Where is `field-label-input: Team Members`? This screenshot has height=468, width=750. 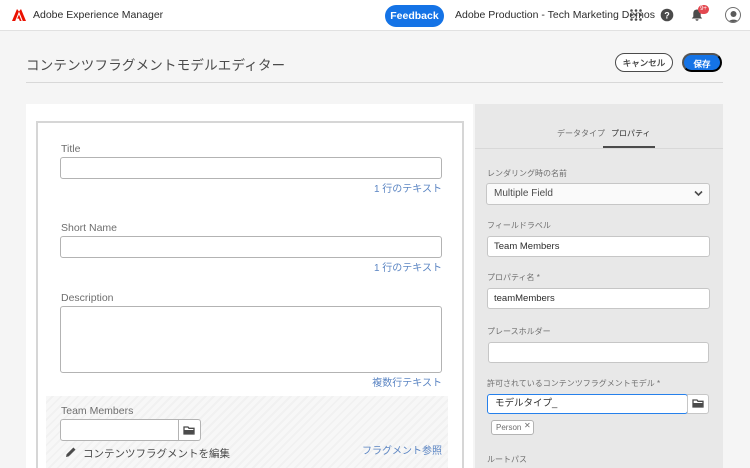
field-label-input: Team Members is located at coordinates (598, 246).